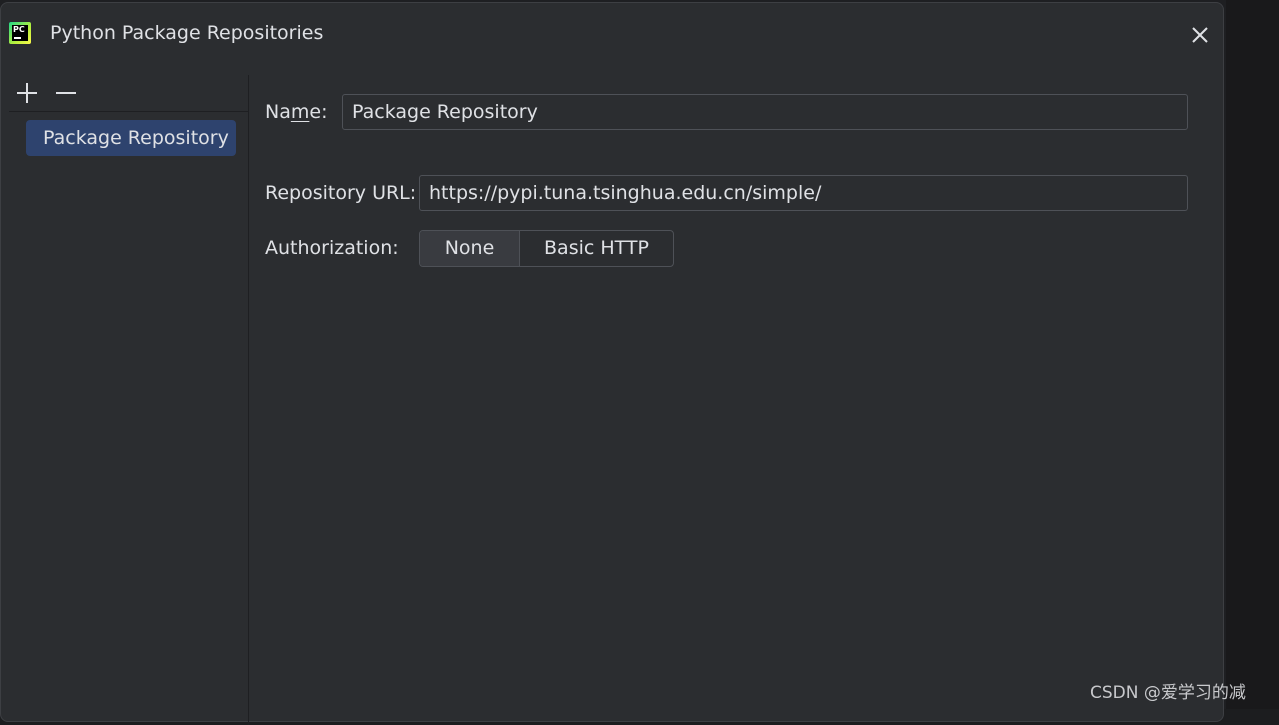 The image size is (1279, 725). I want to click on repository-url-field, so click(803, 193).